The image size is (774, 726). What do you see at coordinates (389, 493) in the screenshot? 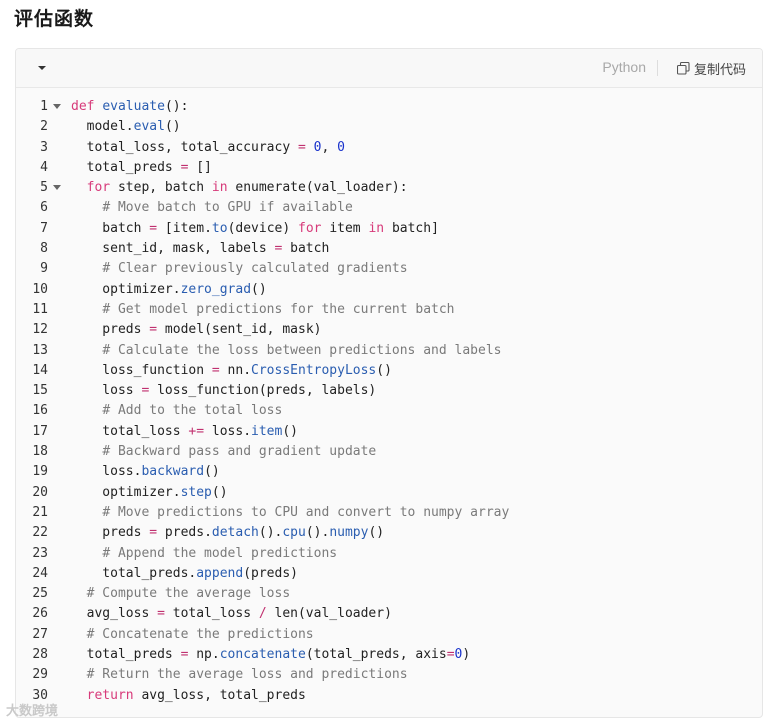
I see `code-line: 20 optimizer.step()` at bounding box center [389, 493].